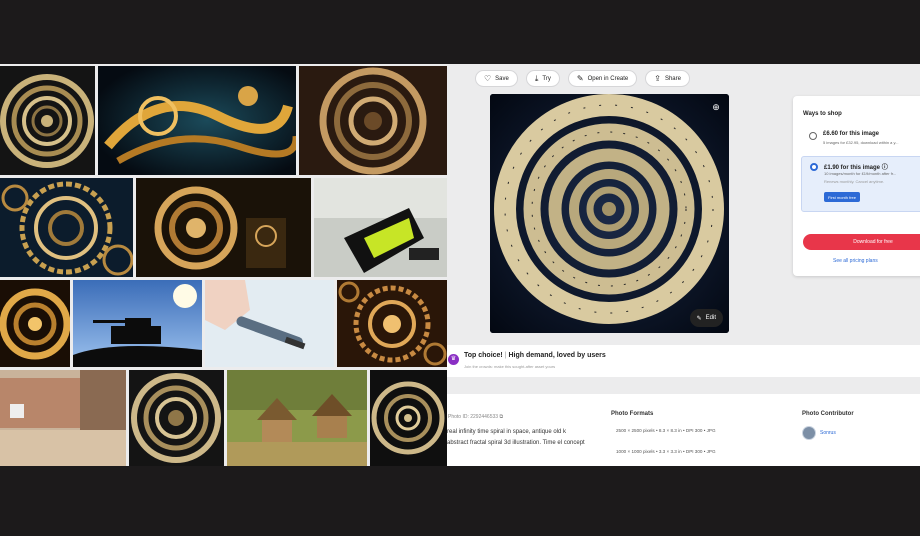 Image resolution: width=920 pixels, height=536 pixels. I want to click on share-button: ⇪ Share, so click(667, 78).